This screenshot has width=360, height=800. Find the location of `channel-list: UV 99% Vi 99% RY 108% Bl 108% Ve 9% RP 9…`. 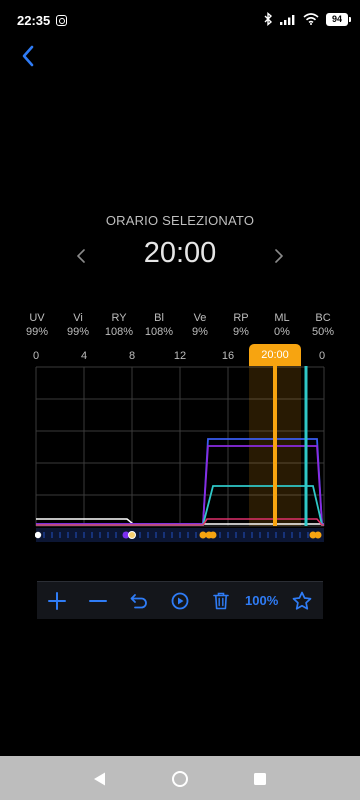

channel-list: UV 99% Vi 99% RY 108% Bl 108% Ve 9% RP 9… is located at coordinates (180, 326).